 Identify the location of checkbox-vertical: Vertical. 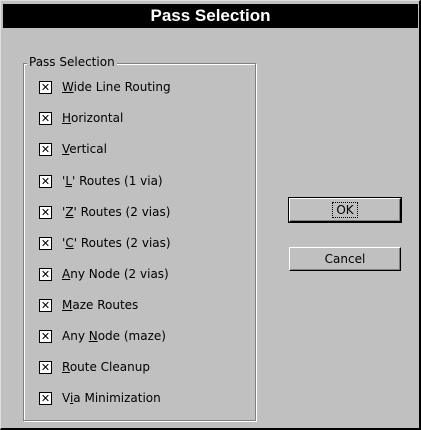
(73, 149).